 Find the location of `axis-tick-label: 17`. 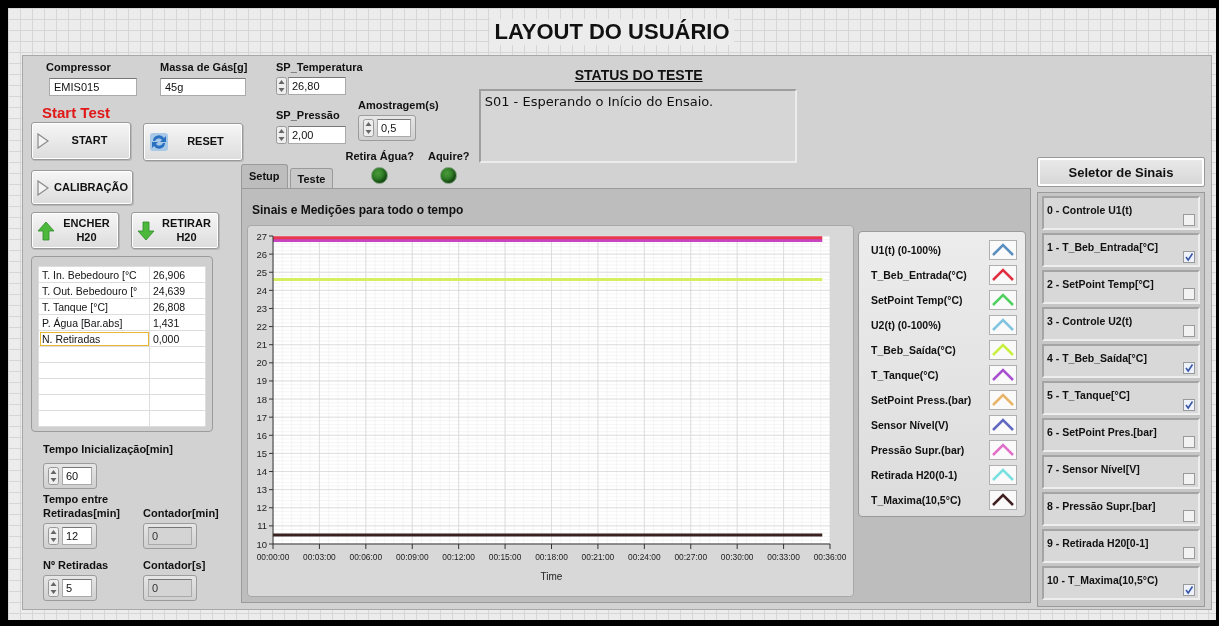

axis-tick-label: 17 is located at coordinates (261, 417).